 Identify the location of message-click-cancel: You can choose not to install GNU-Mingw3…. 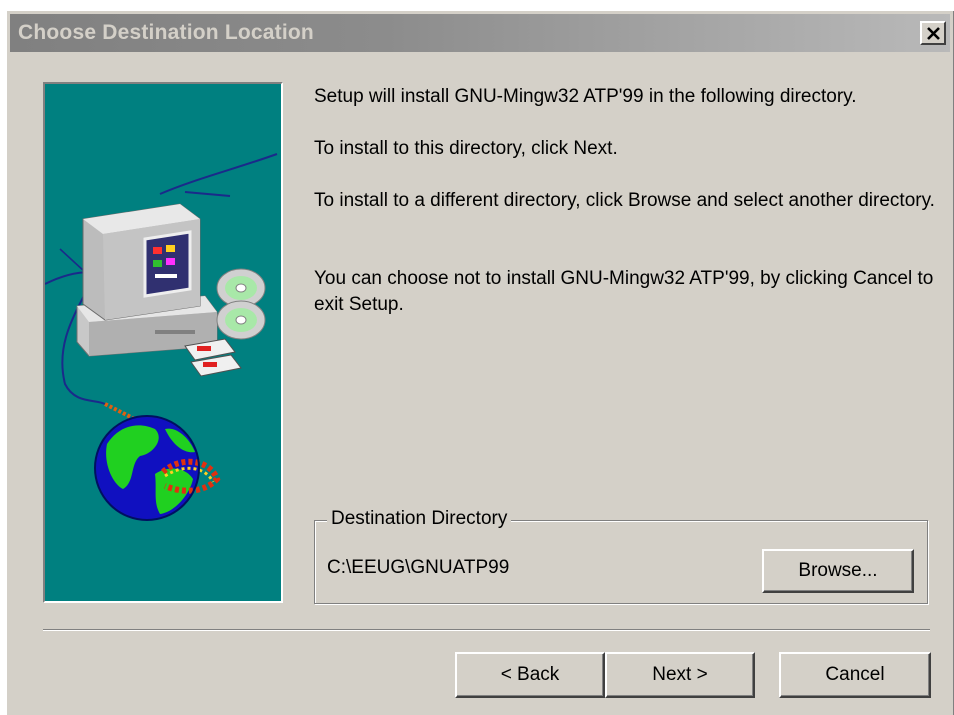
(624, 291).